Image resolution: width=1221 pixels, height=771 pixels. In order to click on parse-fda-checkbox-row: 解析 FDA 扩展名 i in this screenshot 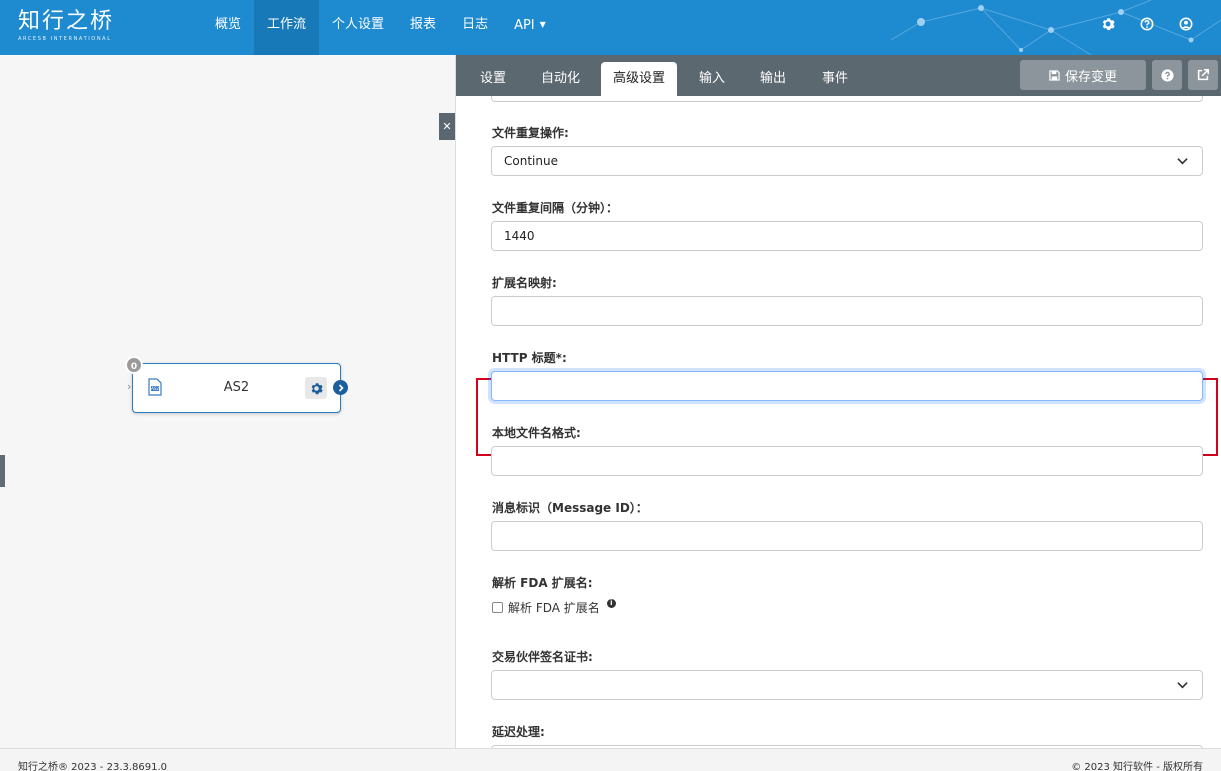, I will do `click(554, 607)`.